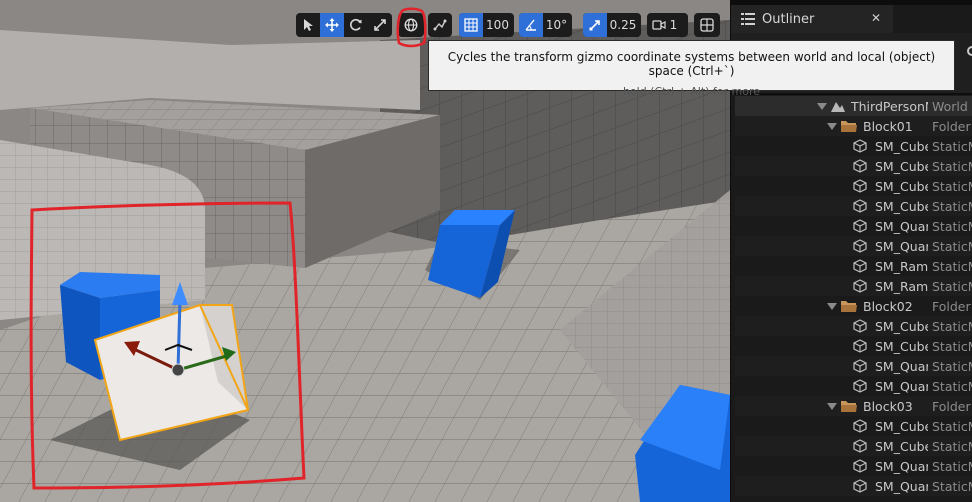 The width and height of the screenshot is (972, 502). I want to click on grid-snap-value: 100, so click(498, 25).